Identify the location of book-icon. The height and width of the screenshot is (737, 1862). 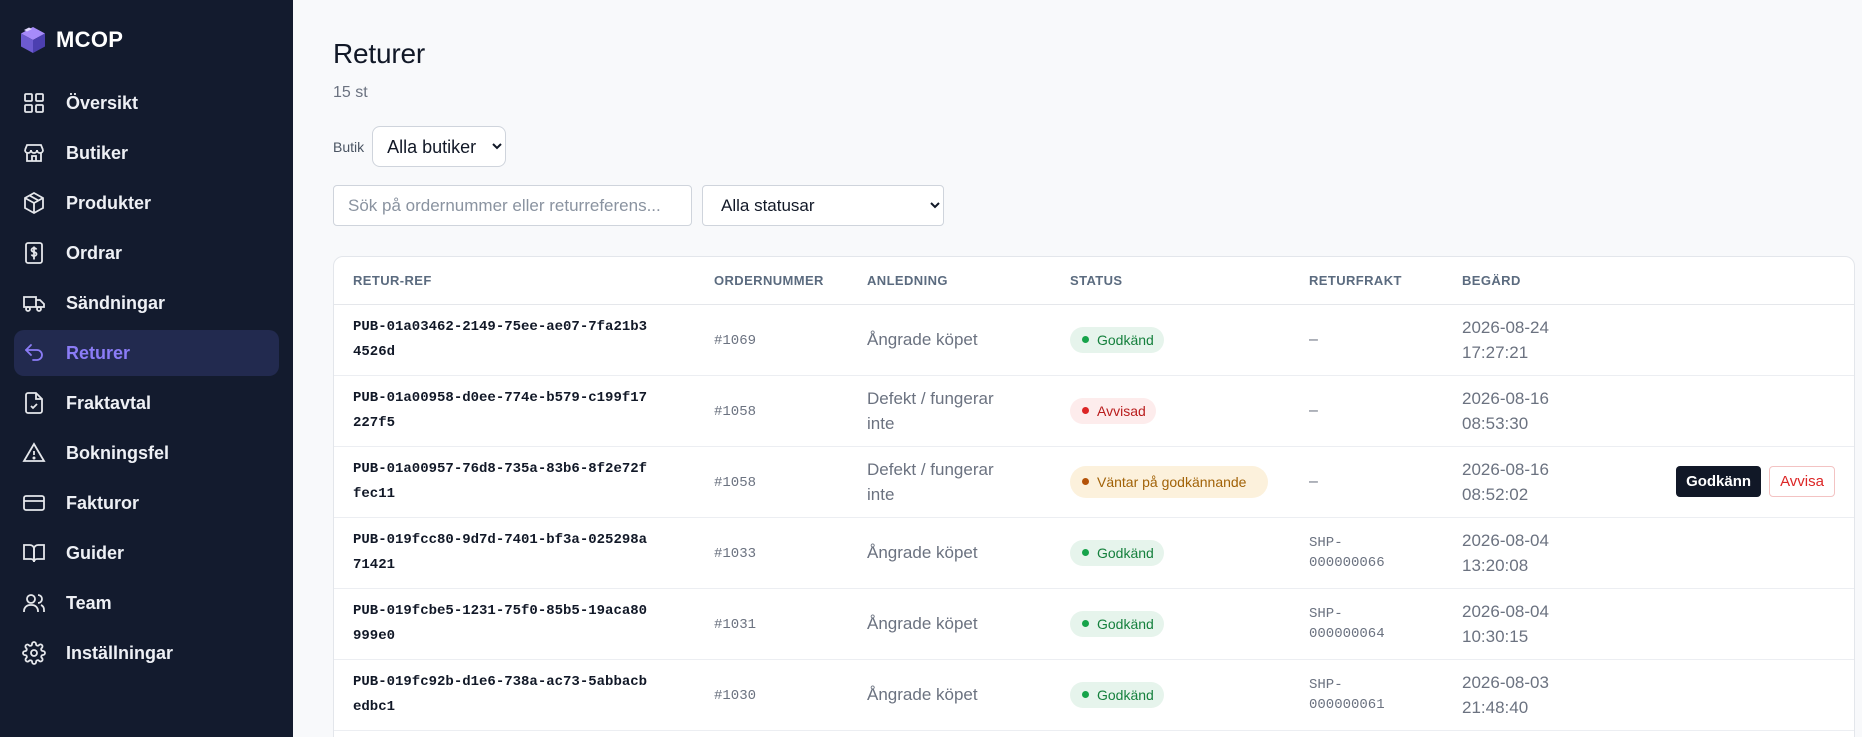
(34, 553).